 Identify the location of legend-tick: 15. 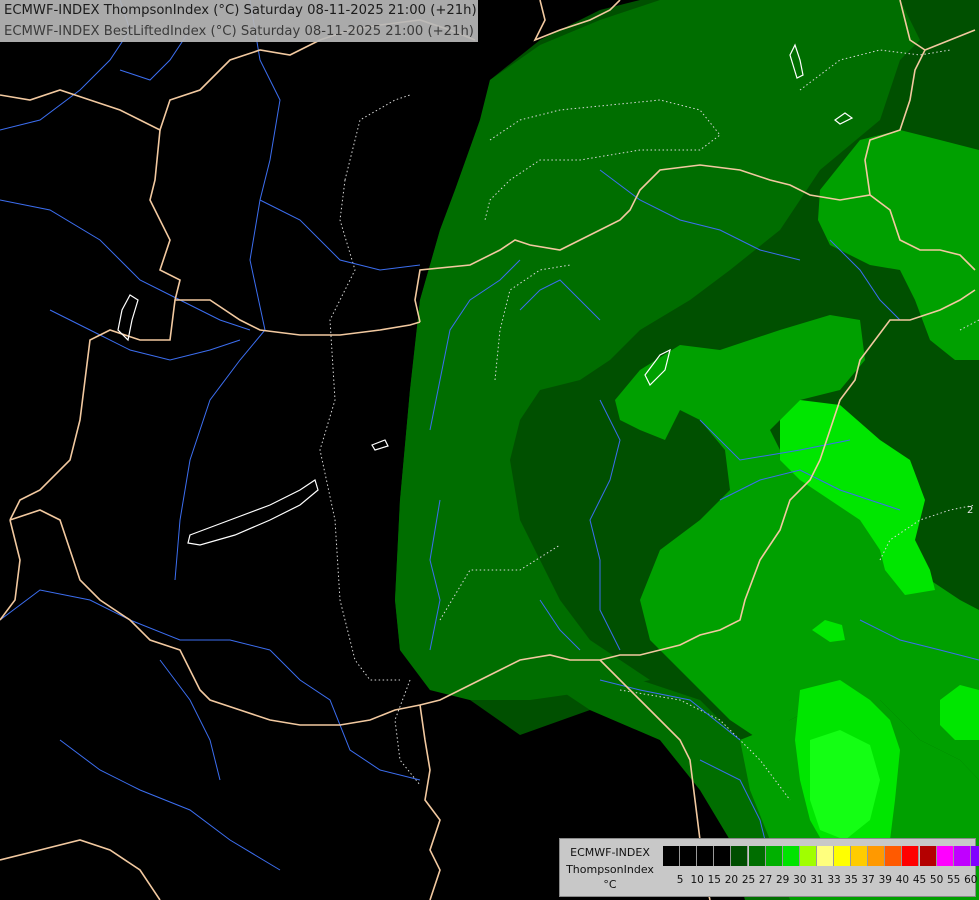
(714, 880).